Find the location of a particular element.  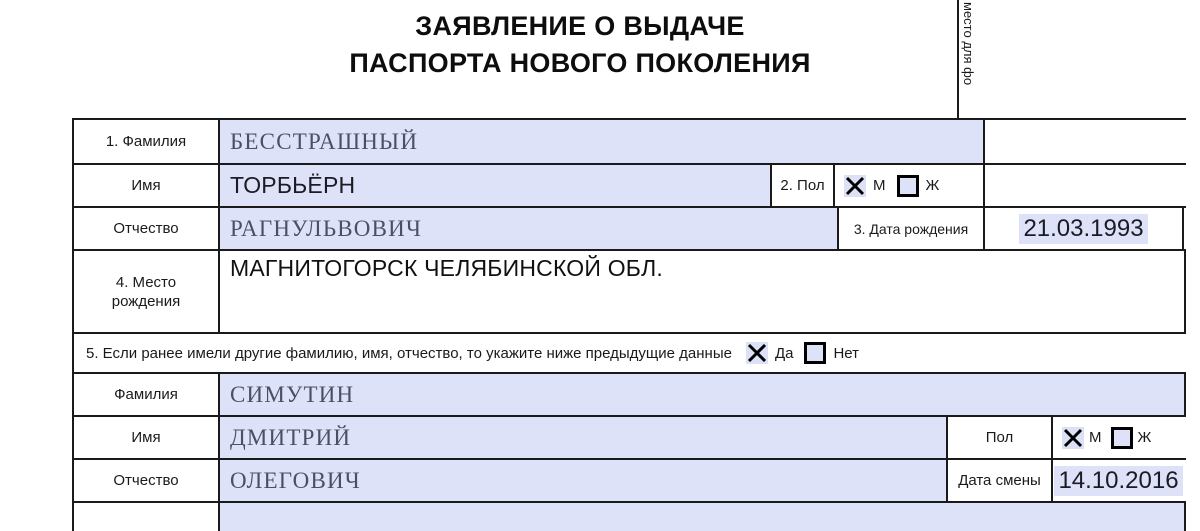

surname-row-filler is located at coordinates (1084, 141).